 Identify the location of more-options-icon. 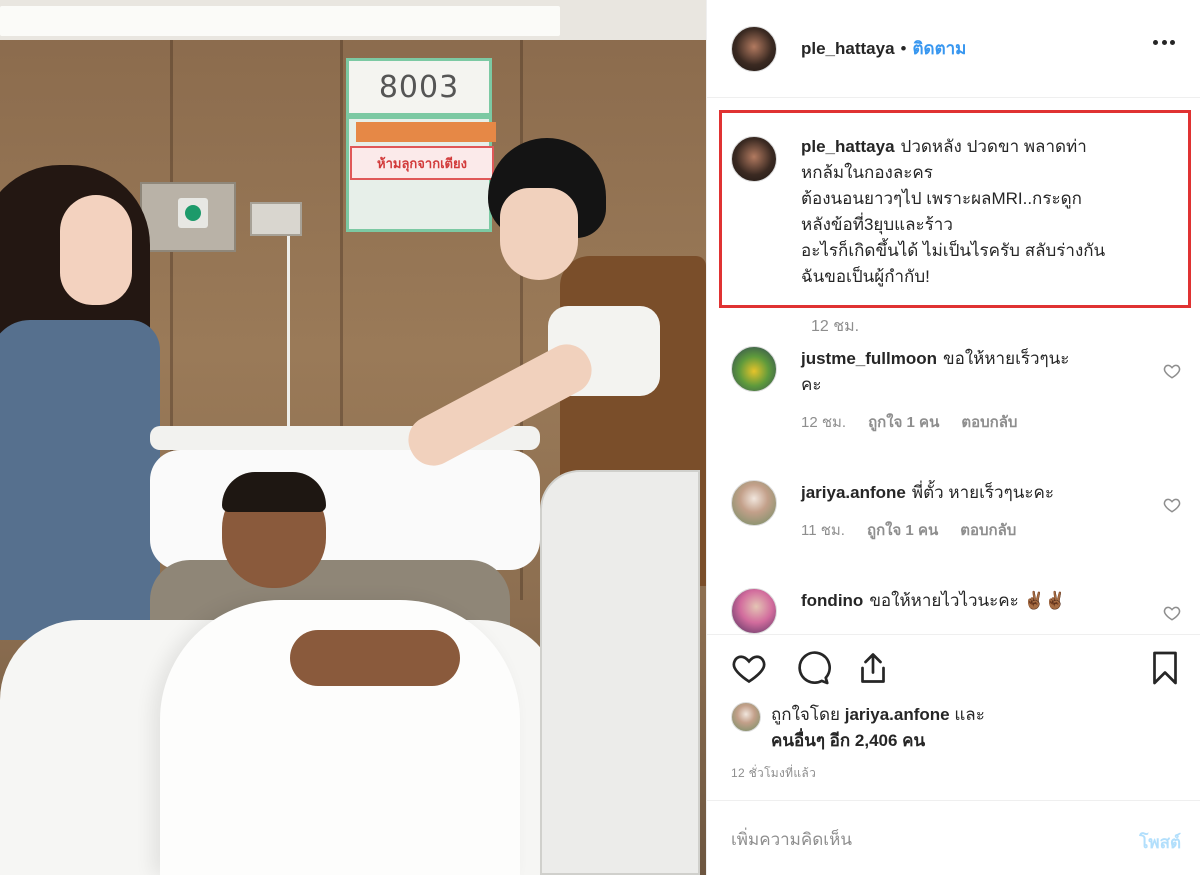
(1164, 43).